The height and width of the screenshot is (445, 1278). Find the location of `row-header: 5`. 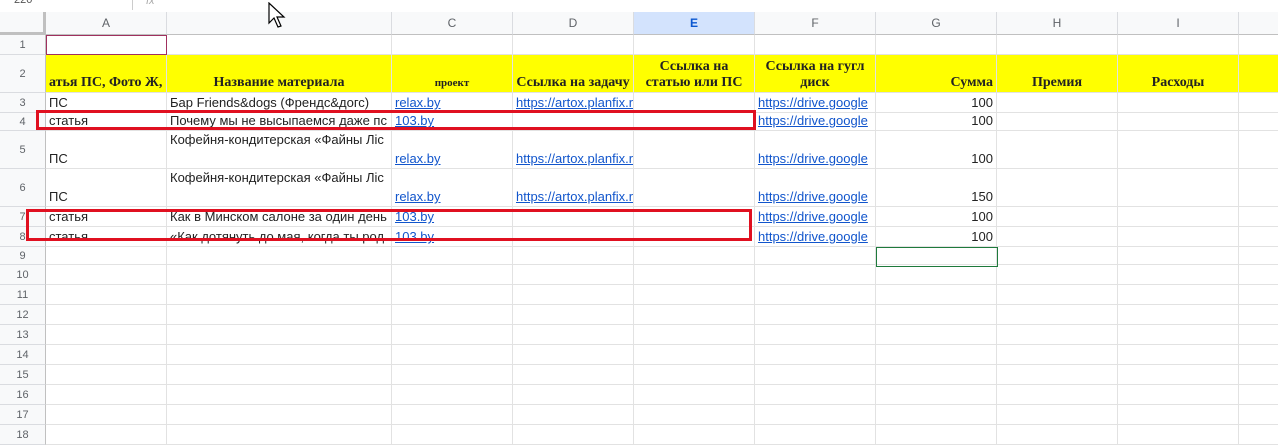

row-header: 5 is located at coordinates (23, 150).